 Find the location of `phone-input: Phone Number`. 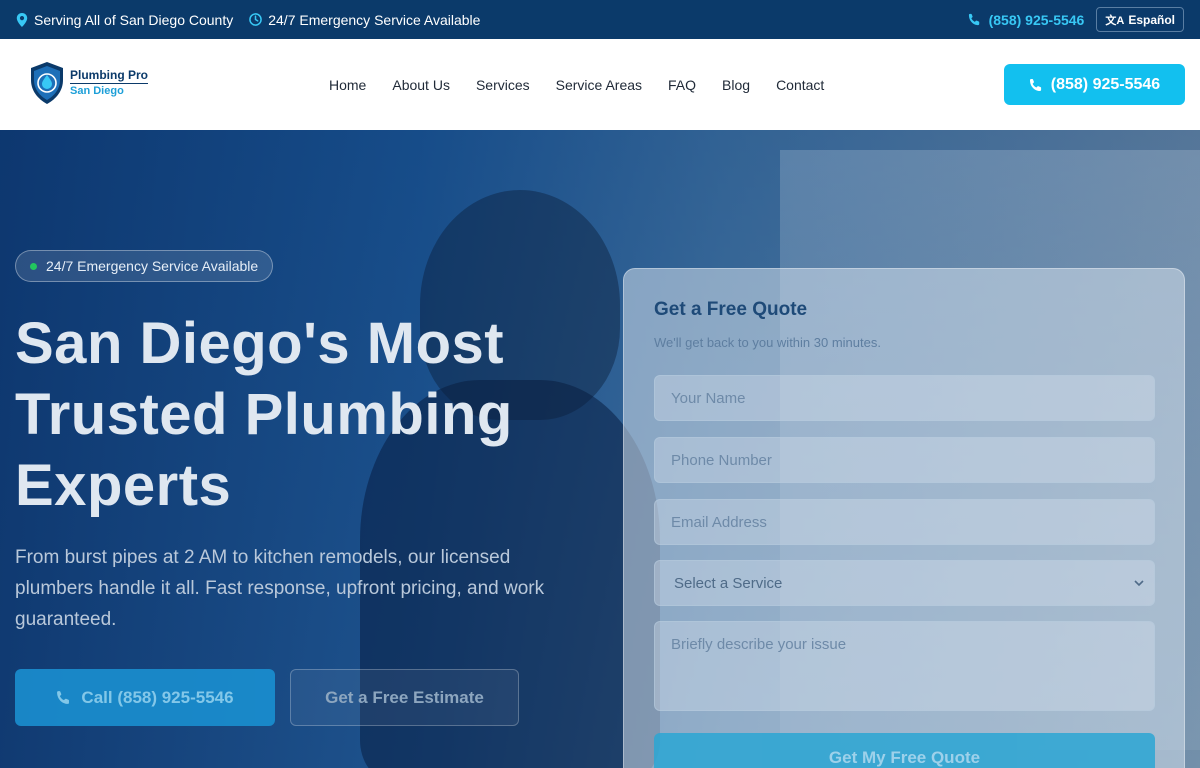

phone-input: Phone Number is located at coordinates (904, 460).